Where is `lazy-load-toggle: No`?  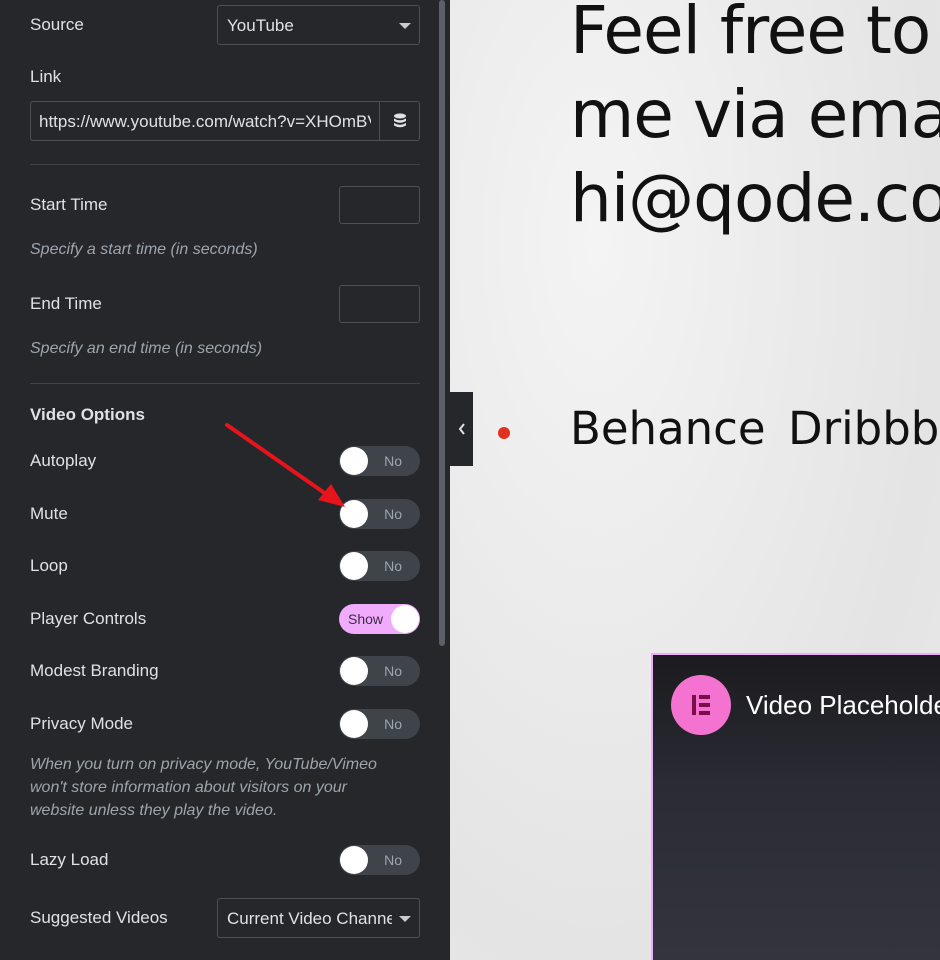
lazy-load-toggle: No is located at coordinates (379, 860).